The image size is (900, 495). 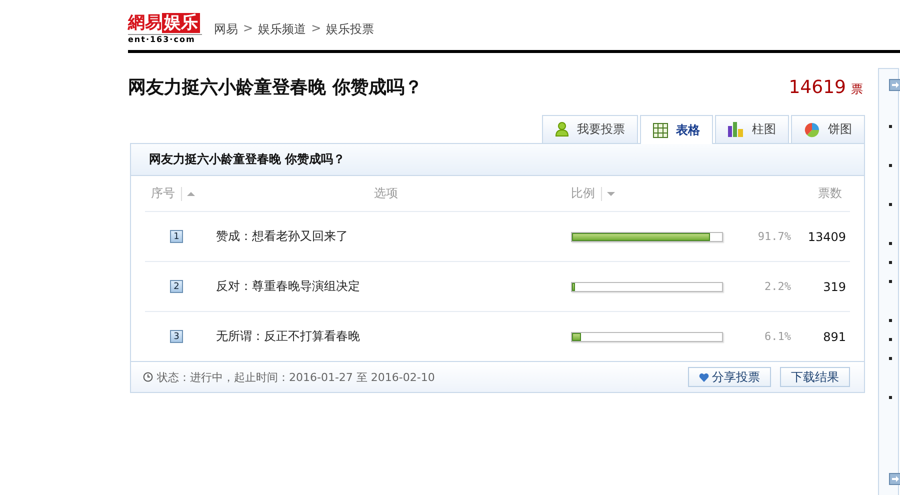 What do you see at coordinates (828, 129) in the screenshot?
I see `view-tab: 饼图` at bounding box center [828, 129].